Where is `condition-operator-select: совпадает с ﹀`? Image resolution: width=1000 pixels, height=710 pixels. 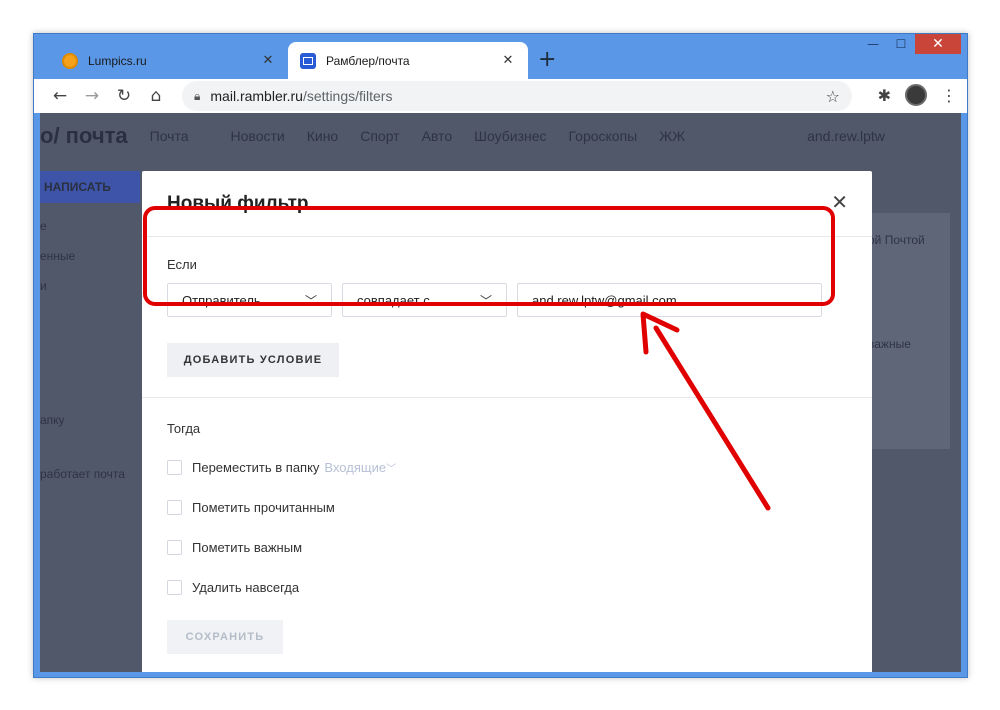 condition-operator-select: совпадает с ﹀ is located at coordinates (424, 300).